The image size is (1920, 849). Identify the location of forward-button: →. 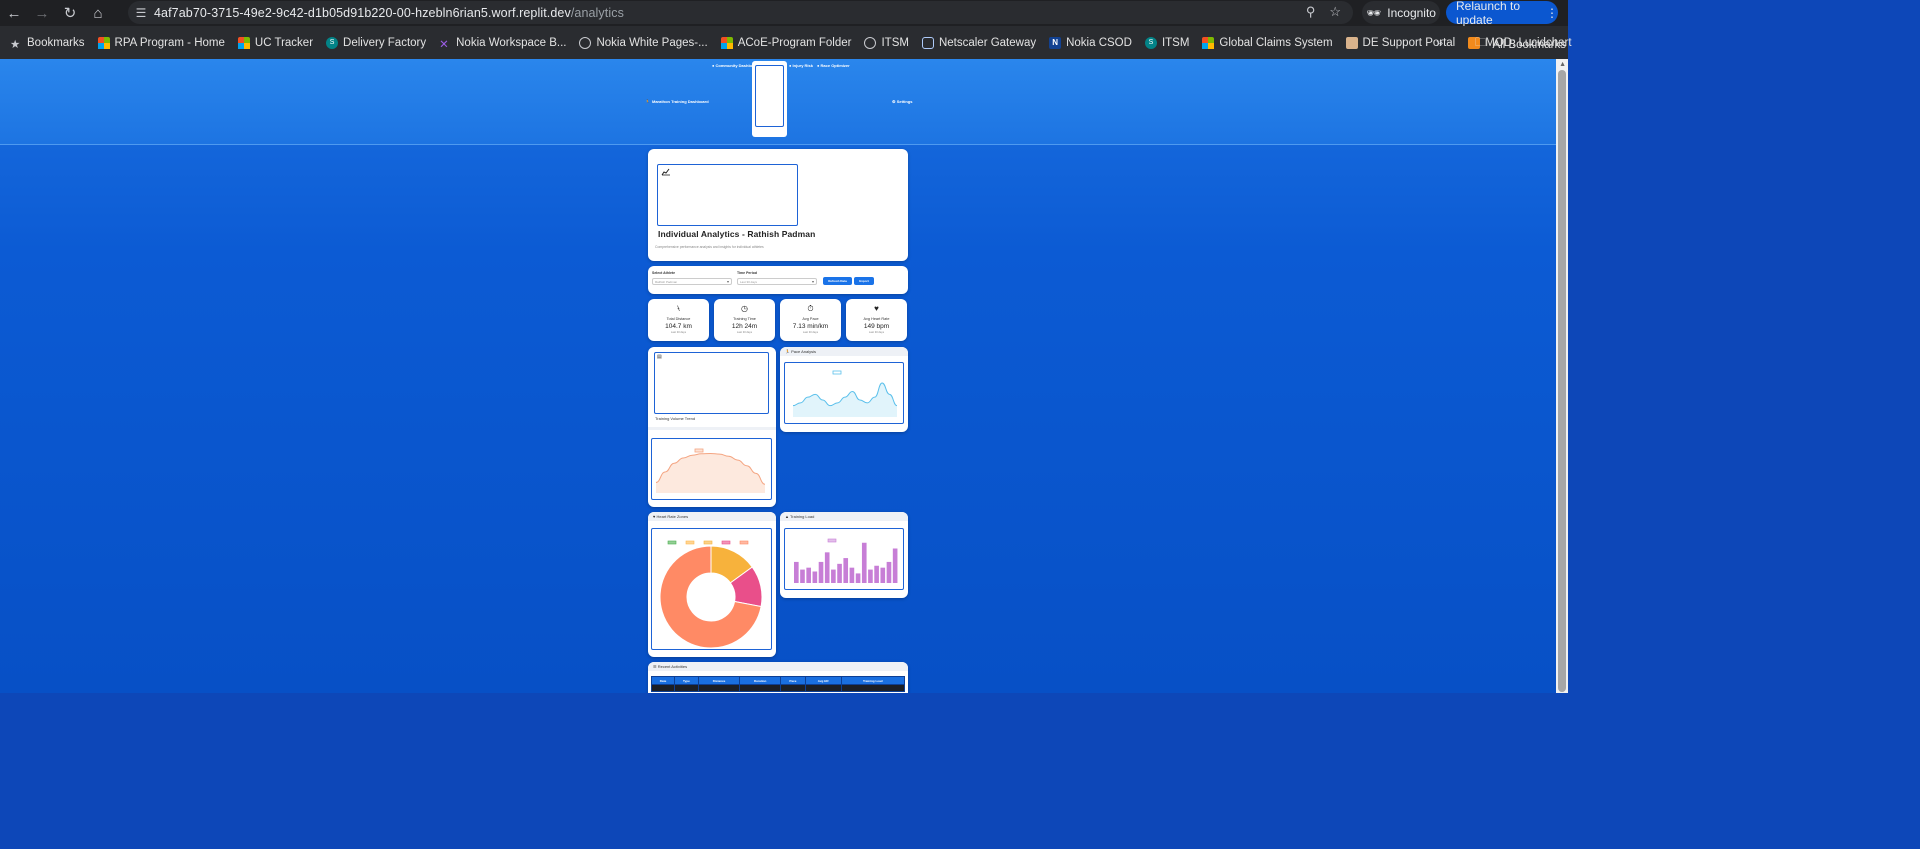
(42, 13).